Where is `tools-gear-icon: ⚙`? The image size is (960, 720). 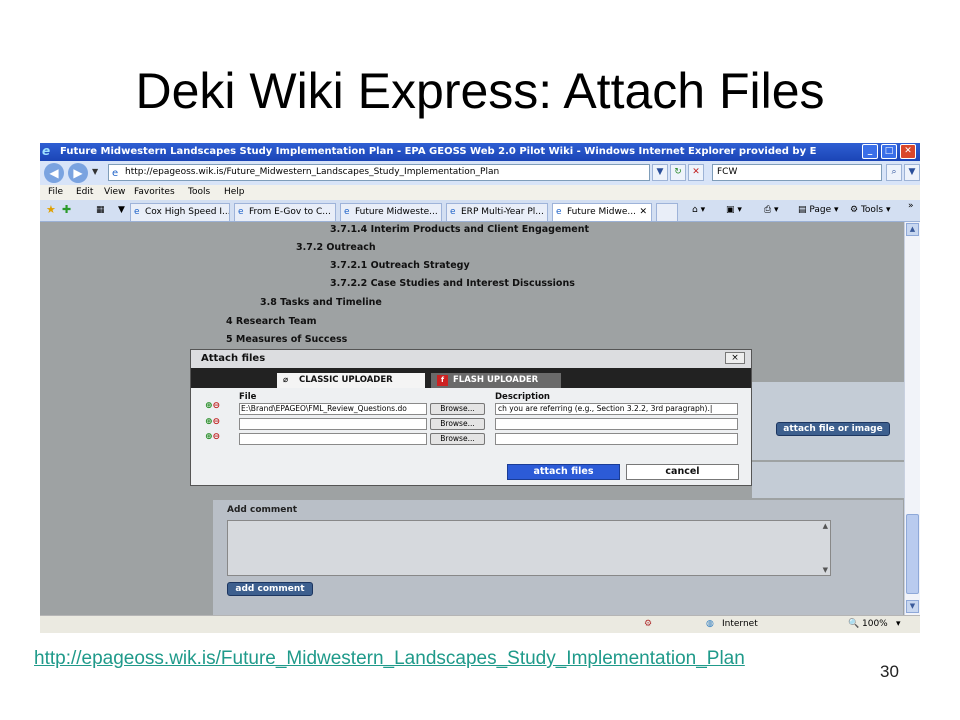
tools-gear-icon: ⚙ is located at coordinates (855, 210).